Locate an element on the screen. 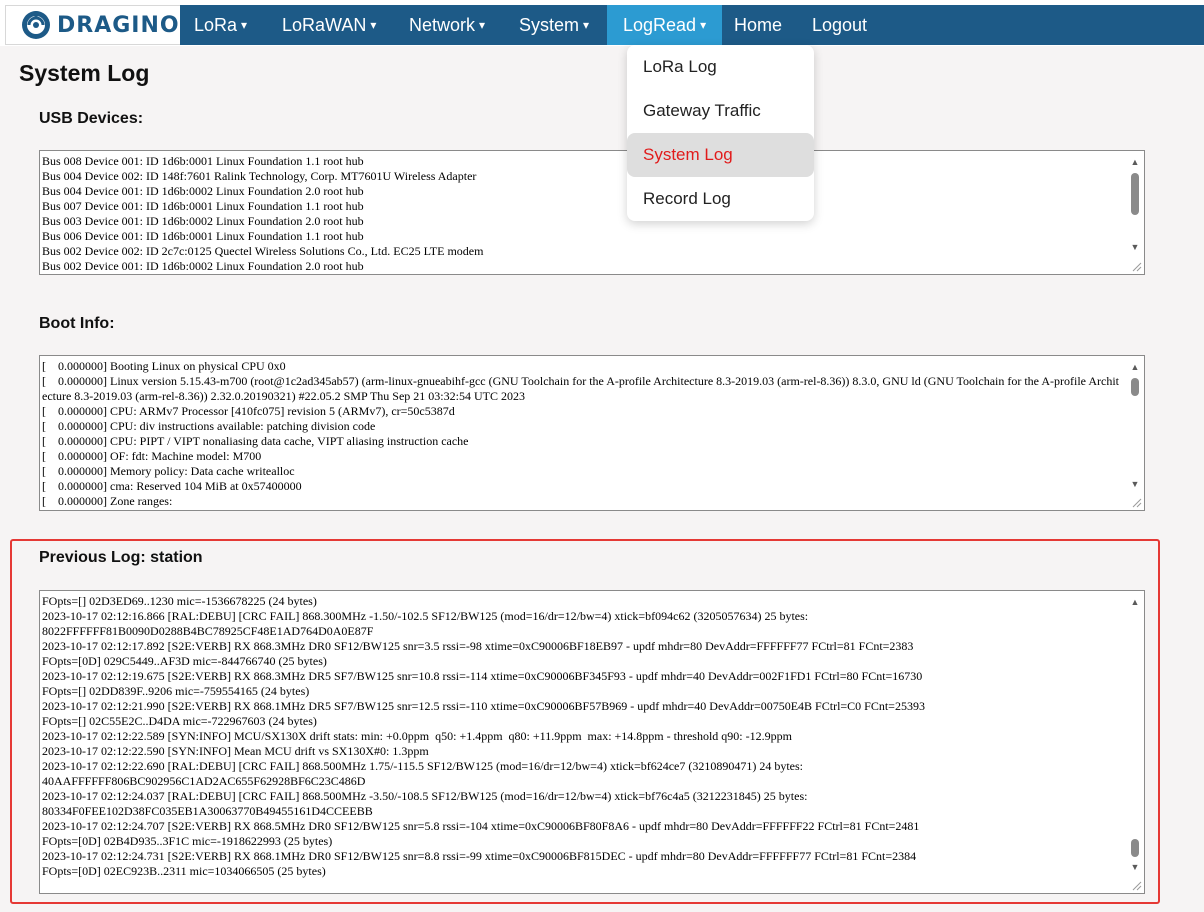 This screenshot has width=1204, height=912. brand-logo: DRAGINO is located at coordinates (92, 25).